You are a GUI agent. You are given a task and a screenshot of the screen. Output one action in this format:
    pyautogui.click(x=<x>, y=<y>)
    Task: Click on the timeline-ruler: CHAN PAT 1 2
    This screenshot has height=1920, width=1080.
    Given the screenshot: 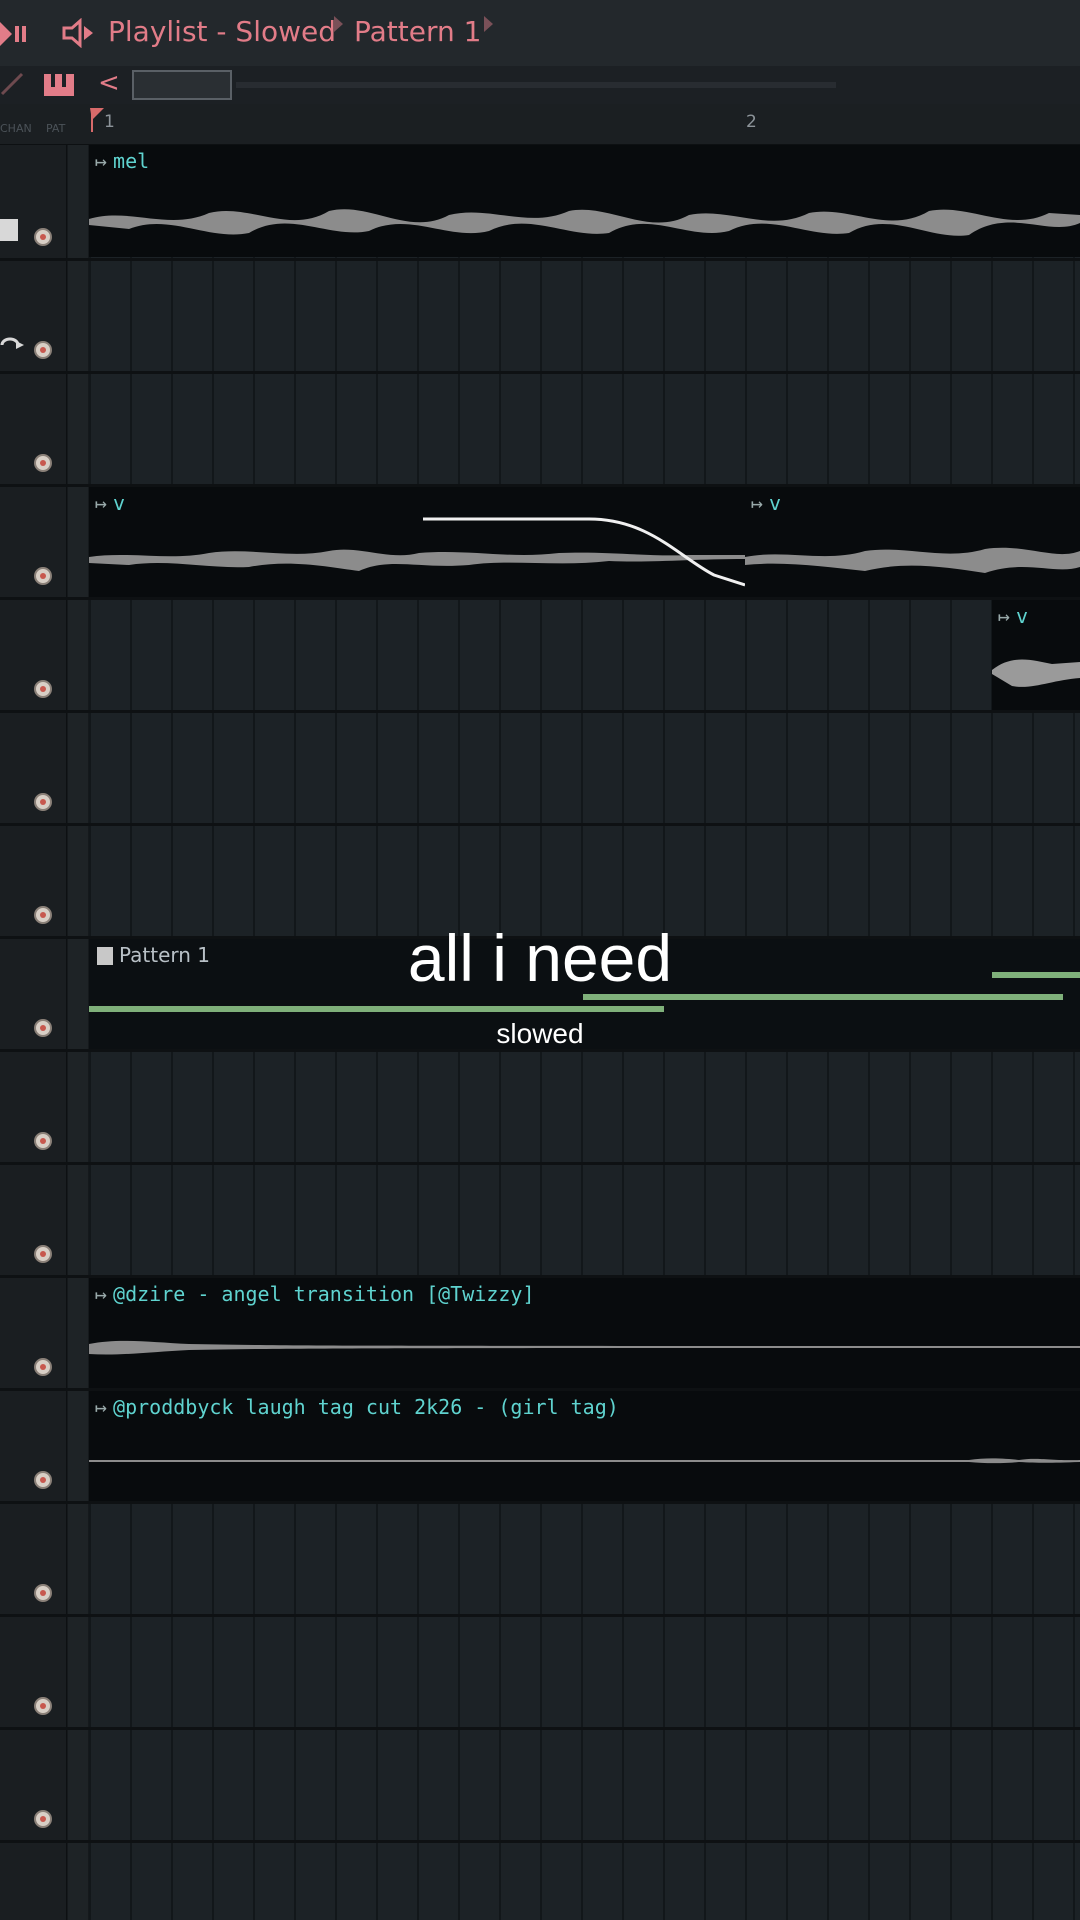 What is the action you would take?
    pyautogui.click(x=540, y=124)
    